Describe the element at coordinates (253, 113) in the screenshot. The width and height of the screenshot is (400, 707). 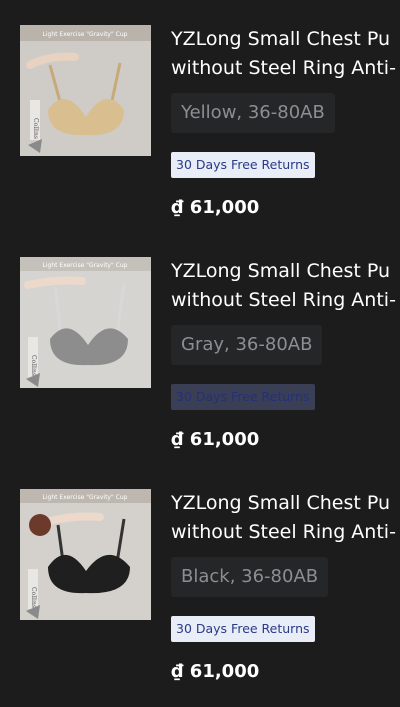
I see `variant-selector: Yellow, 36-80AB` at that location.